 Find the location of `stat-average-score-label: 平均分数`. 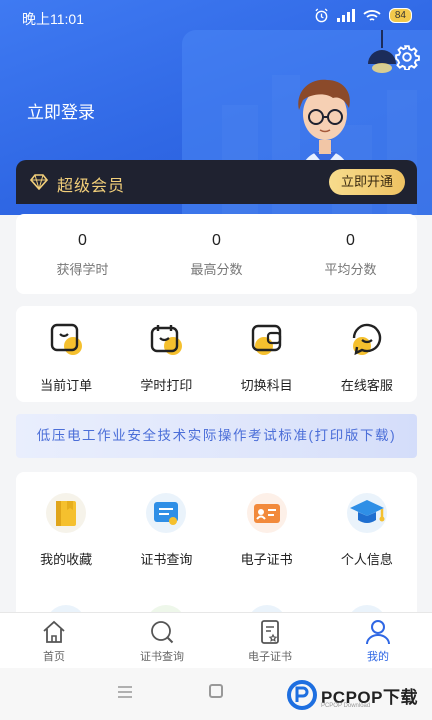

stat-average-score-label: 平均分数 is located at coordinates (350, 269).